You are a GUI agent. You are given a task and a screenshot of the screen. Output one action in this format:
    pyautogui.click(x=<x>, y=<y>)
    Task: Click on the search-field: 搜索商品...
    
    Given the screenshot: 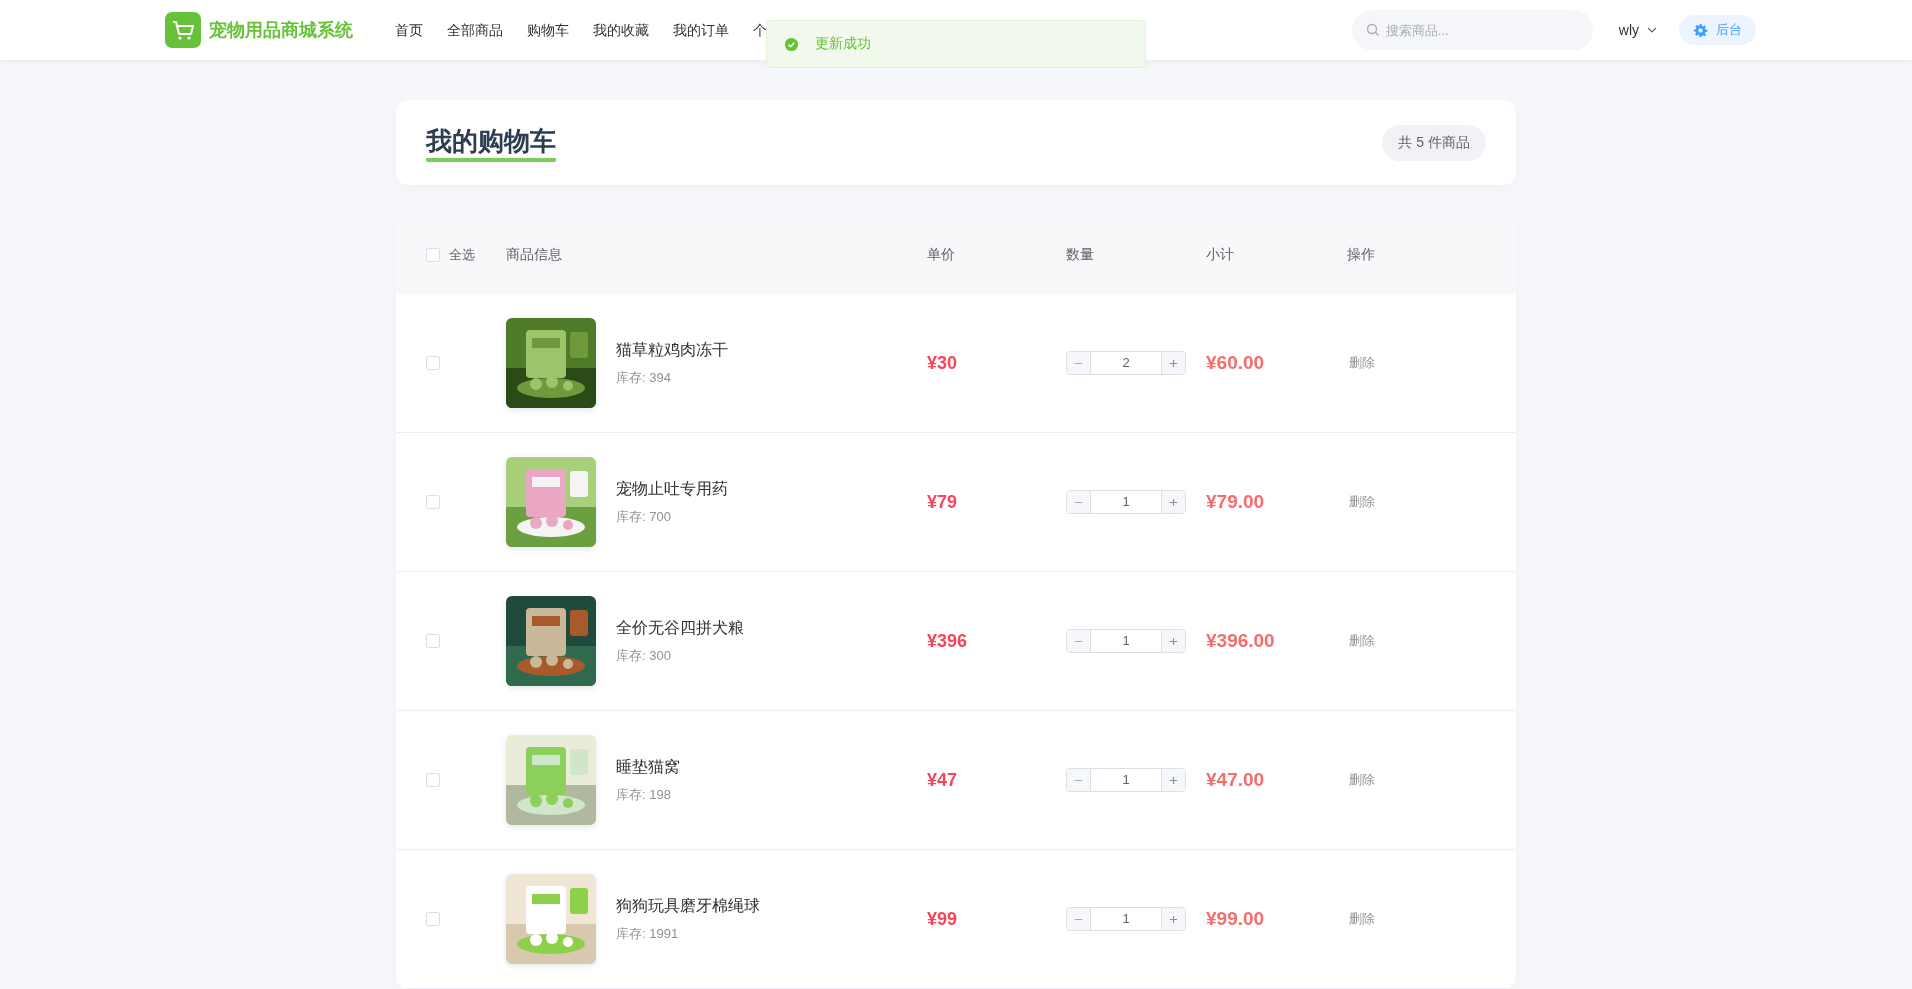 What is the action you would take?
    pyautogui.click(x=1472, y=30)
    